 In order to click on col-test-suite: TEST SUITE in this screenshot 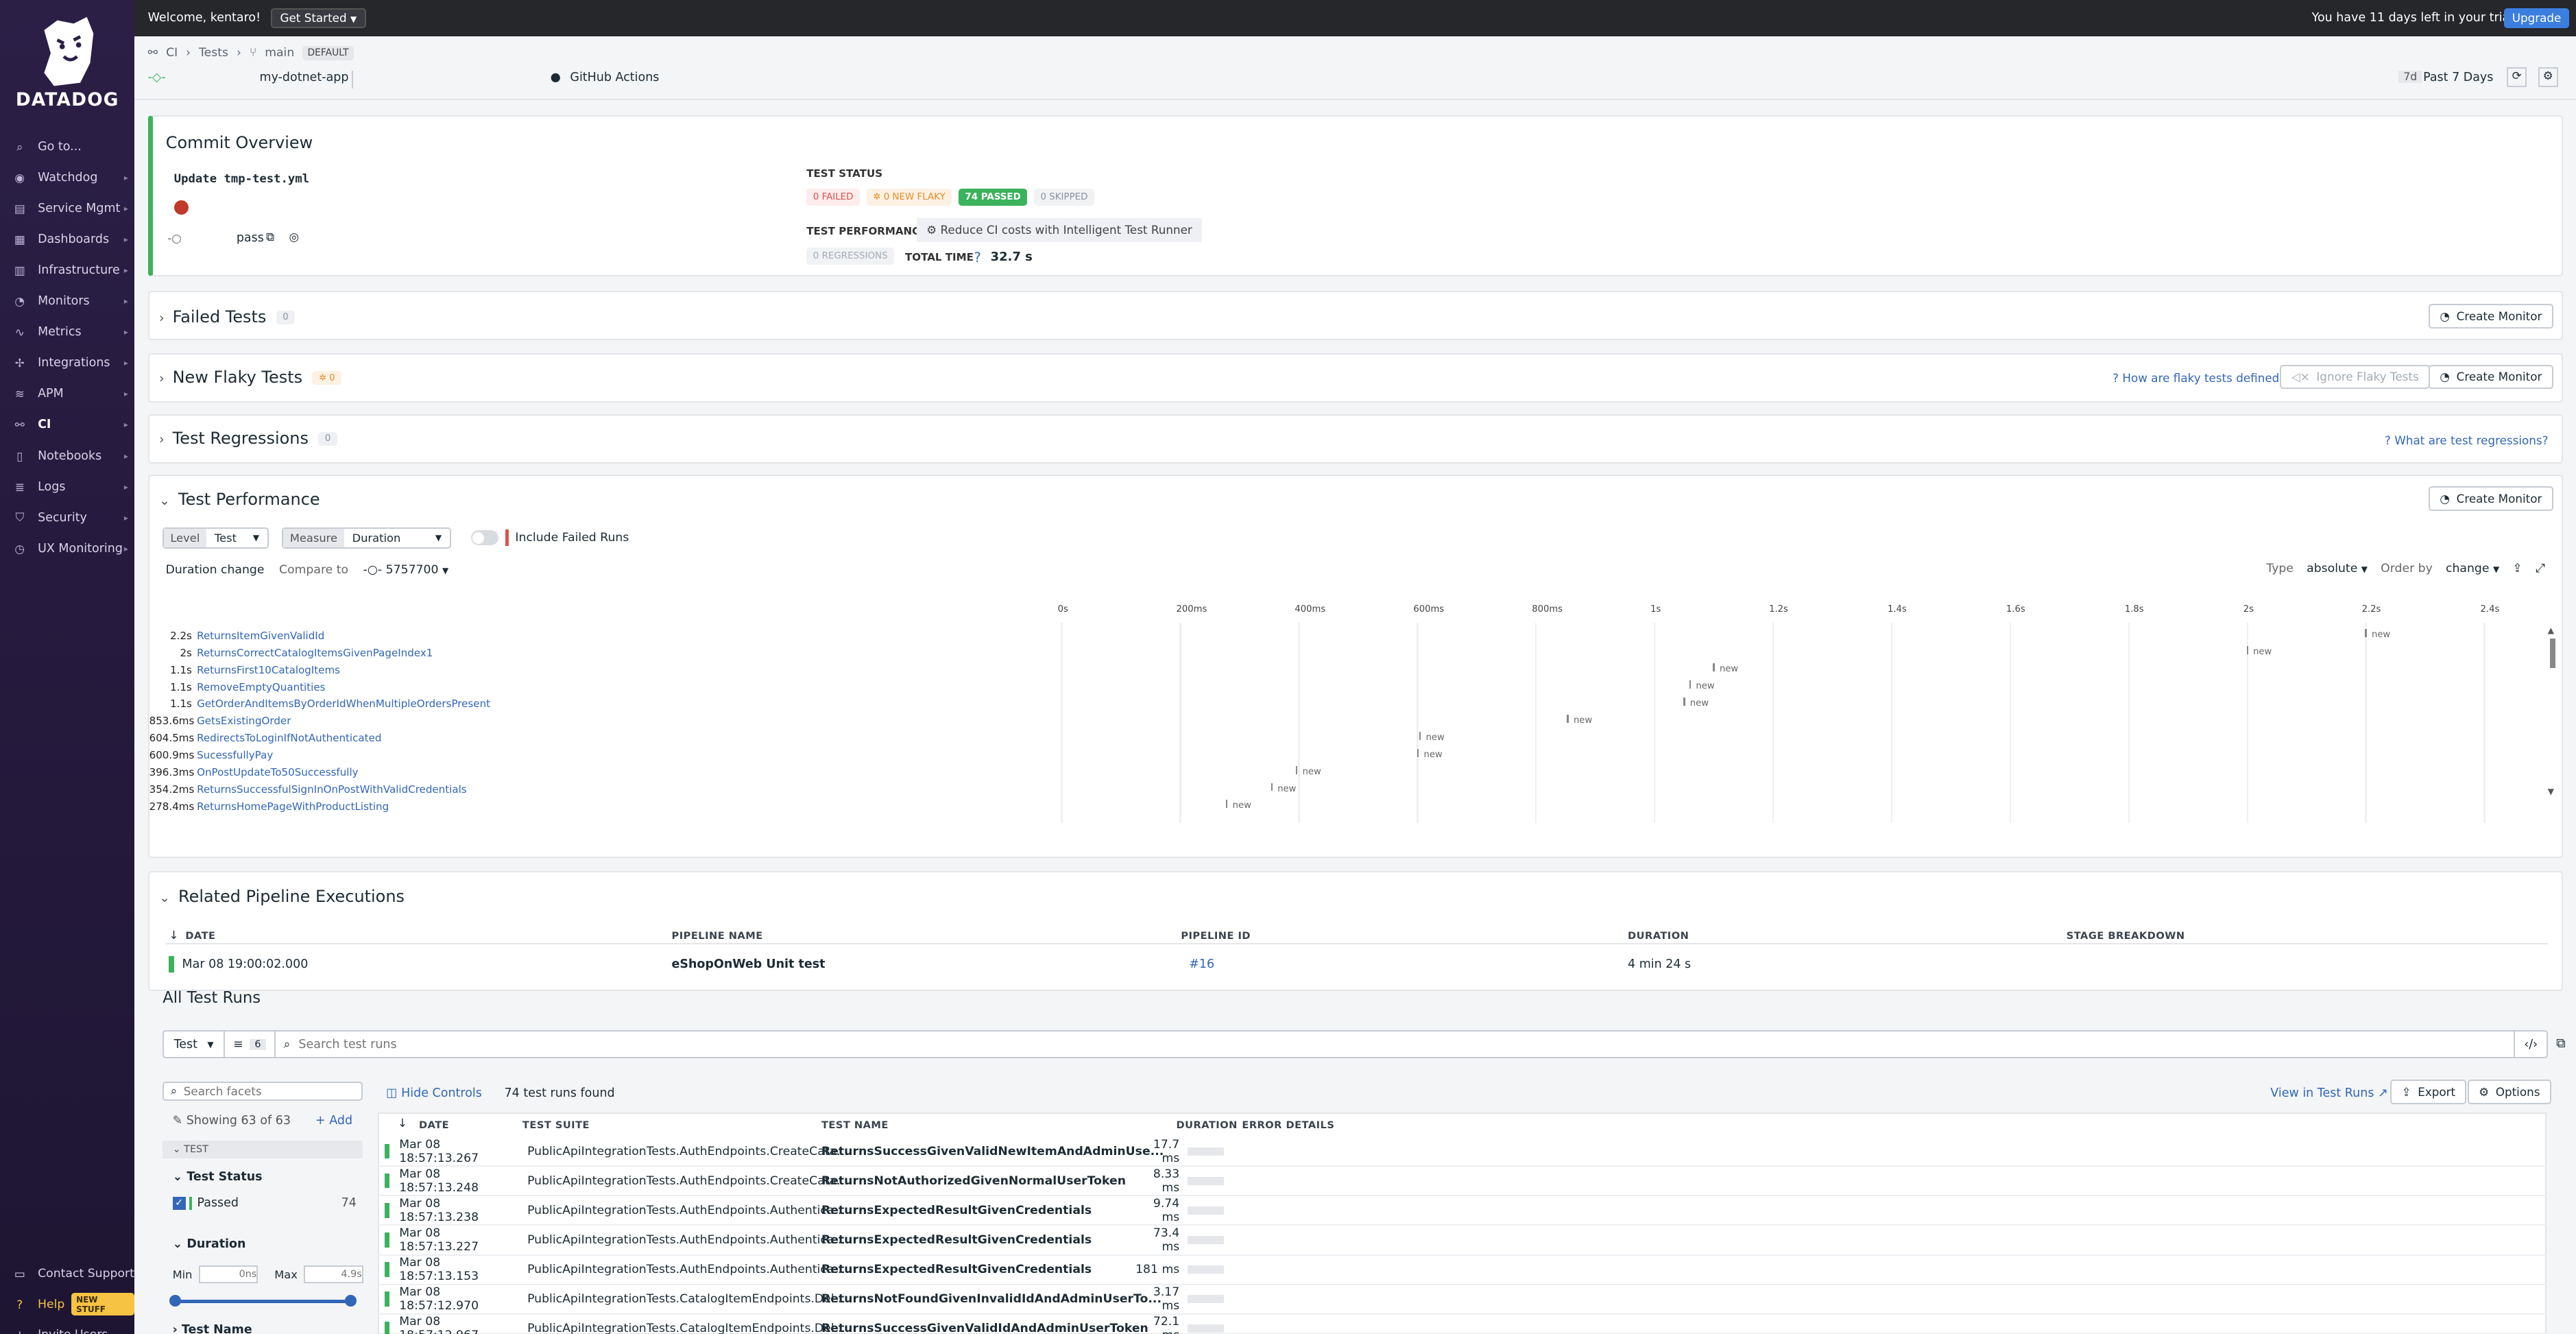, I will do `click(556, 1125)`.